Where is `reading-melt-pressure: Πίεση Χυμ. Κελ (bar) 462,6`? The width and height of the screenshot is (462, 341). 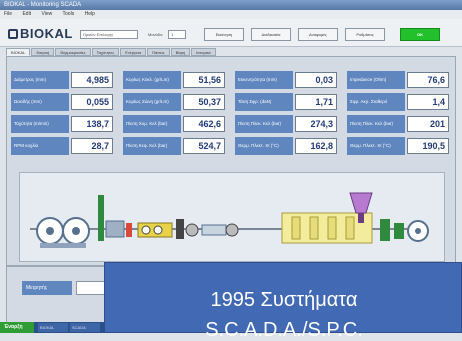
reading-melt-pressure: Πίεση Χυμ. Κελ (bar) 462,6 is located at coordinates (176, 124).